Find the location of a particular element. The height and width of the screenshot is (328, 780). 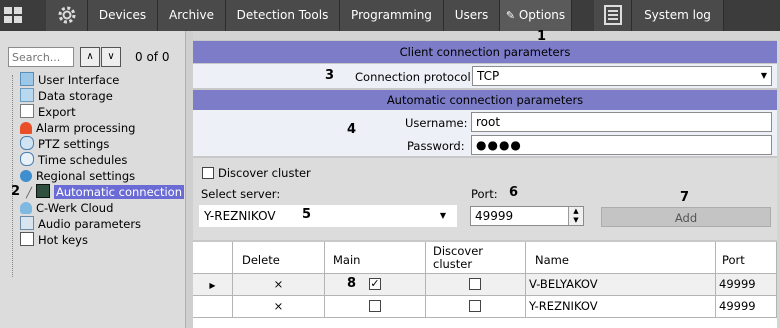

port-label: Port: is located at coordinates (484, 194).